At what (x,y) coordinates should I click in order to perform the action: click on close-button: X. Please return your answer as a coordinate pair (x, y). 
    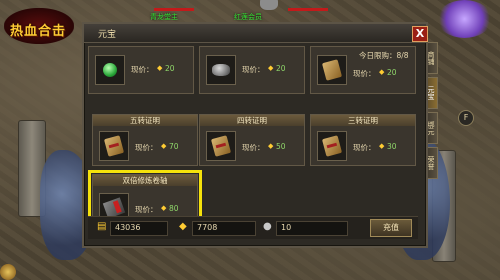
    Looking at the image, I should click on (420, 34).